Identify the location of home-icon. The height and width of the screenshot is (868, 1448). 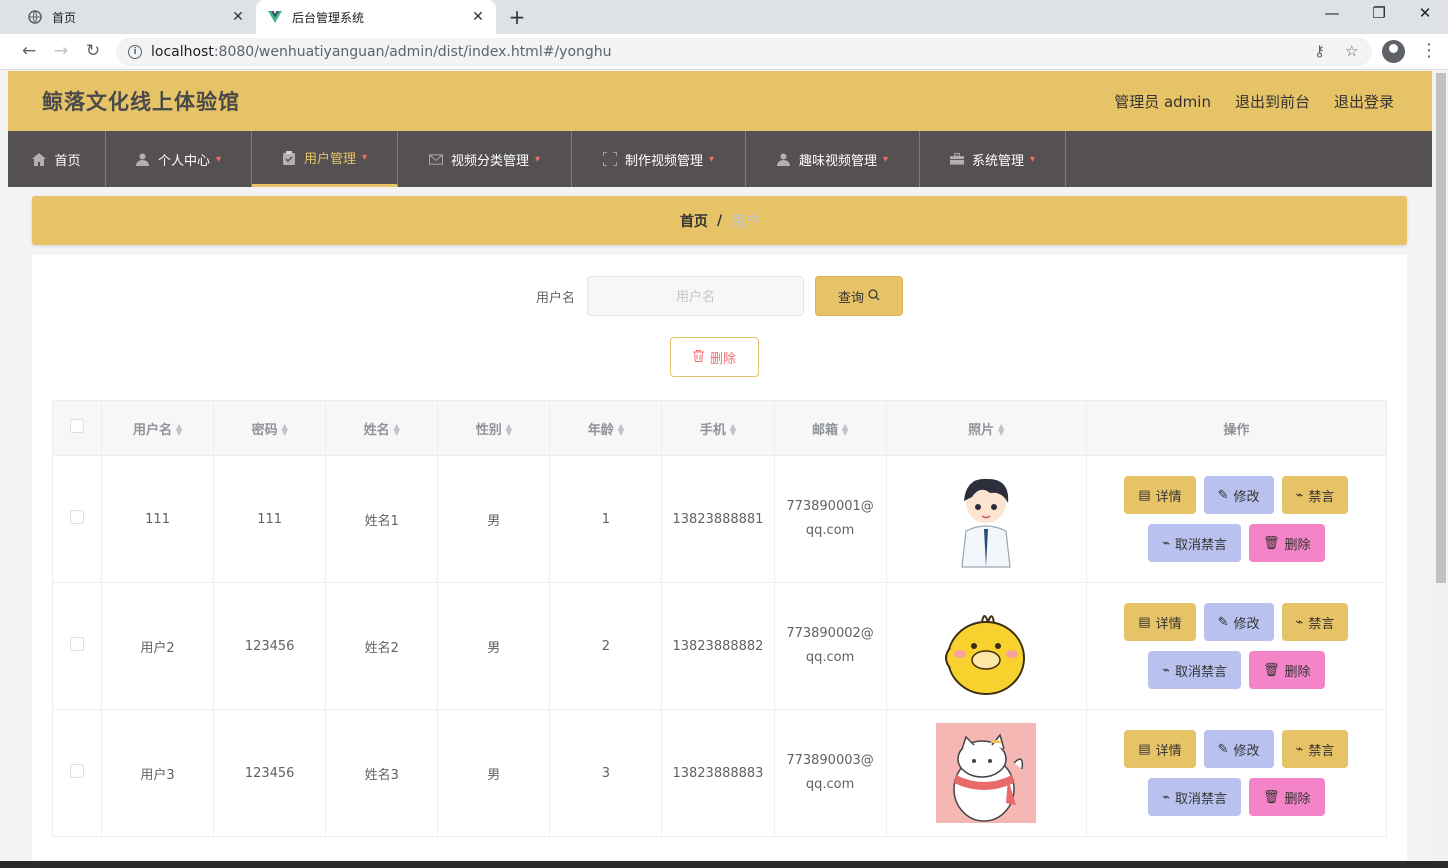
(39, 159).